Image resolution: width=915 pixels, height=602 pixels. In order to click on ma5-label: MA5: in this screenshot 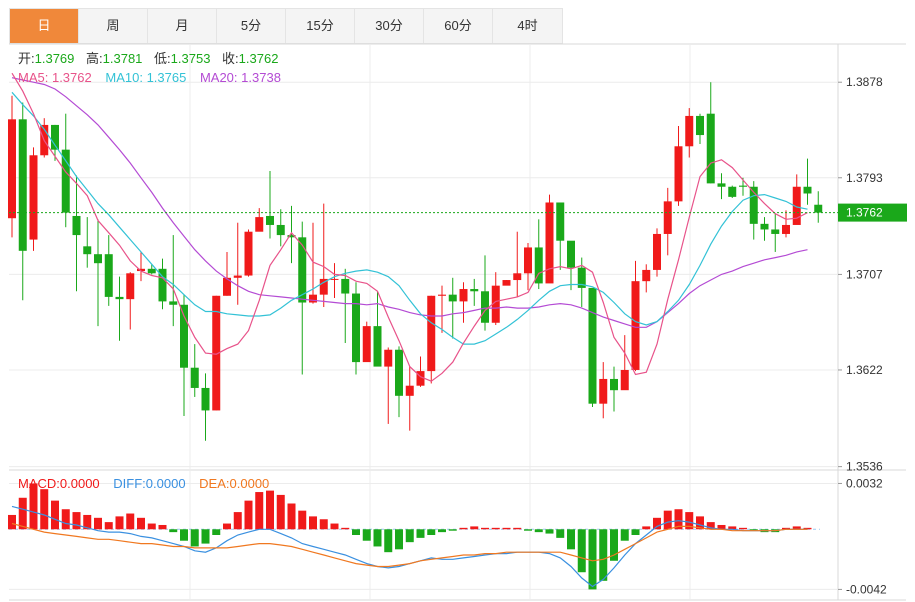, I will do `click(33, 77)`.